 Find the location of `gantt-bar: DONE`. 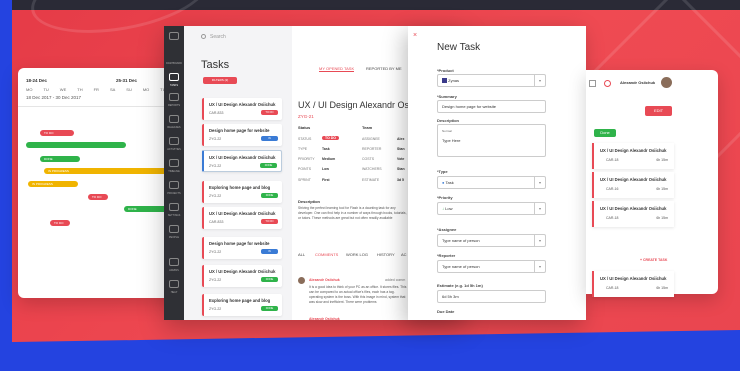

gantt-bar: DONE is located at coordinates (60, 159).